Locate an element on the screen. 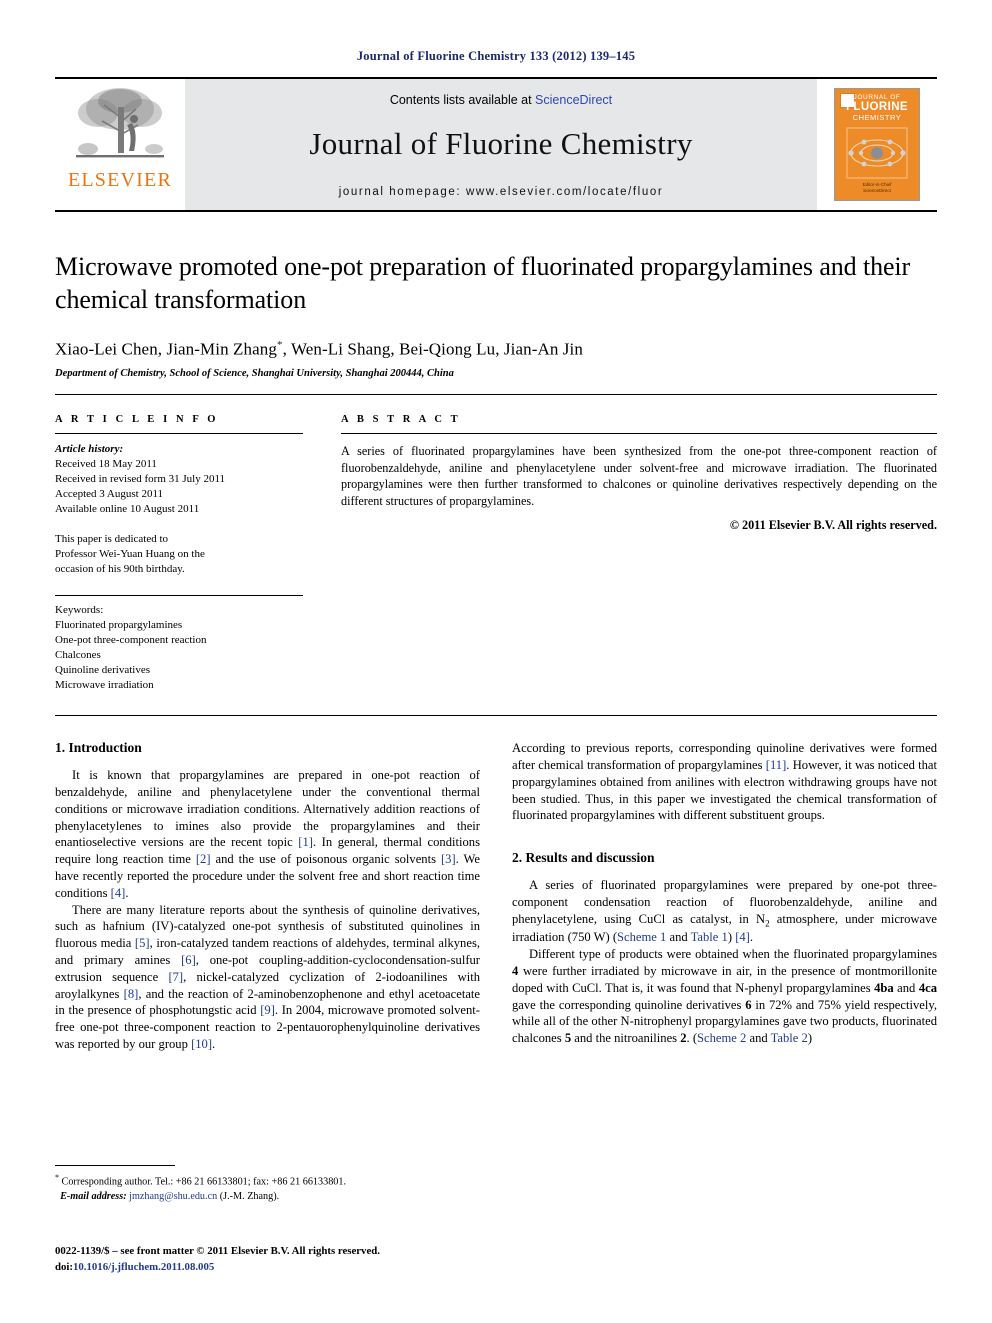 The image size is (992, 1323). dedication-line: occasion of his 90th birthday. is located at coordinates (120, 568).